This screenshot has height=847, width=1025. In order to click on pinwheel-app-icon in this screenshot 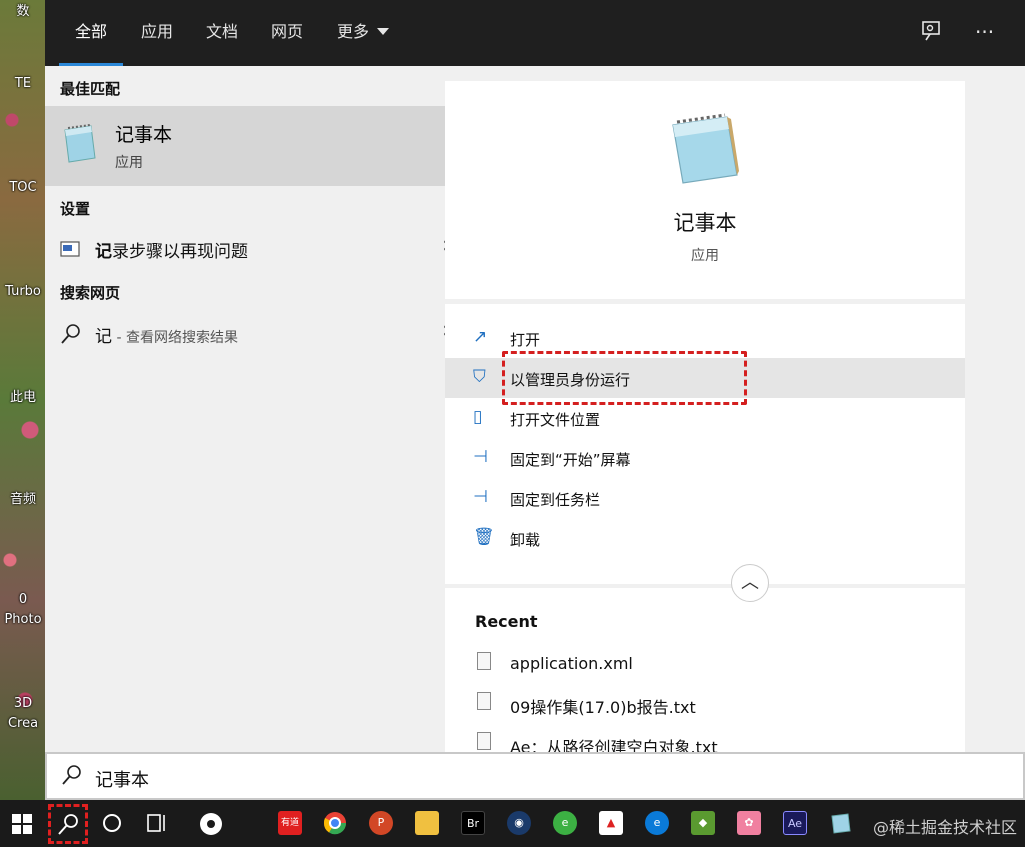, I will do `click(211, 824)`.